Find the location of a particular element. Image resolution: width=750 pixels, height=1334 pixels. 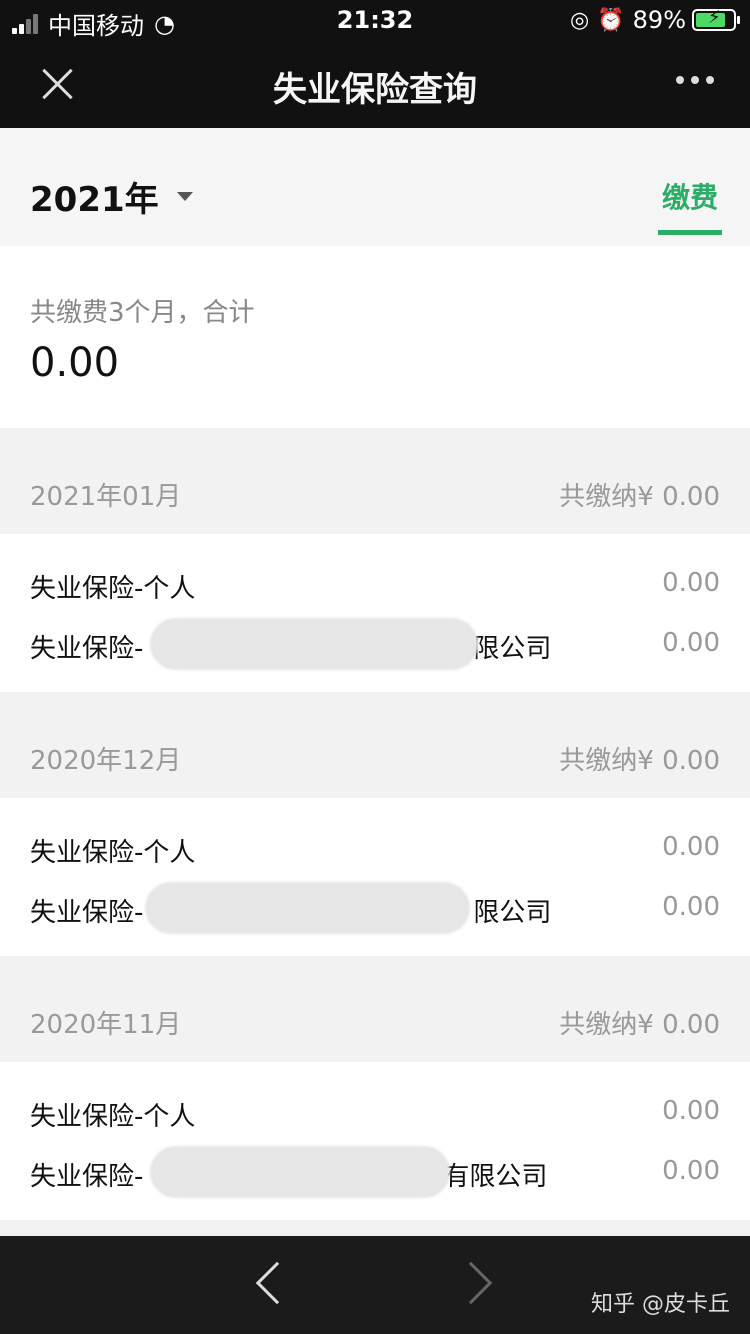

month-label: 2020年11月 is located at coordinates (106, 1025).